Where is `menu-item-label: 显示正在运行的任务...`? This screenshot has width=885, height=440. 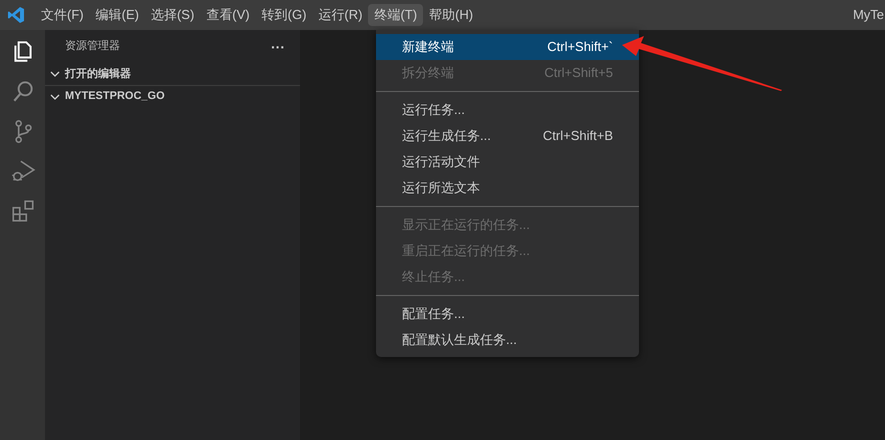 menu-item-label: 显示正在运行的任务... is located at coordinates (466, 225).